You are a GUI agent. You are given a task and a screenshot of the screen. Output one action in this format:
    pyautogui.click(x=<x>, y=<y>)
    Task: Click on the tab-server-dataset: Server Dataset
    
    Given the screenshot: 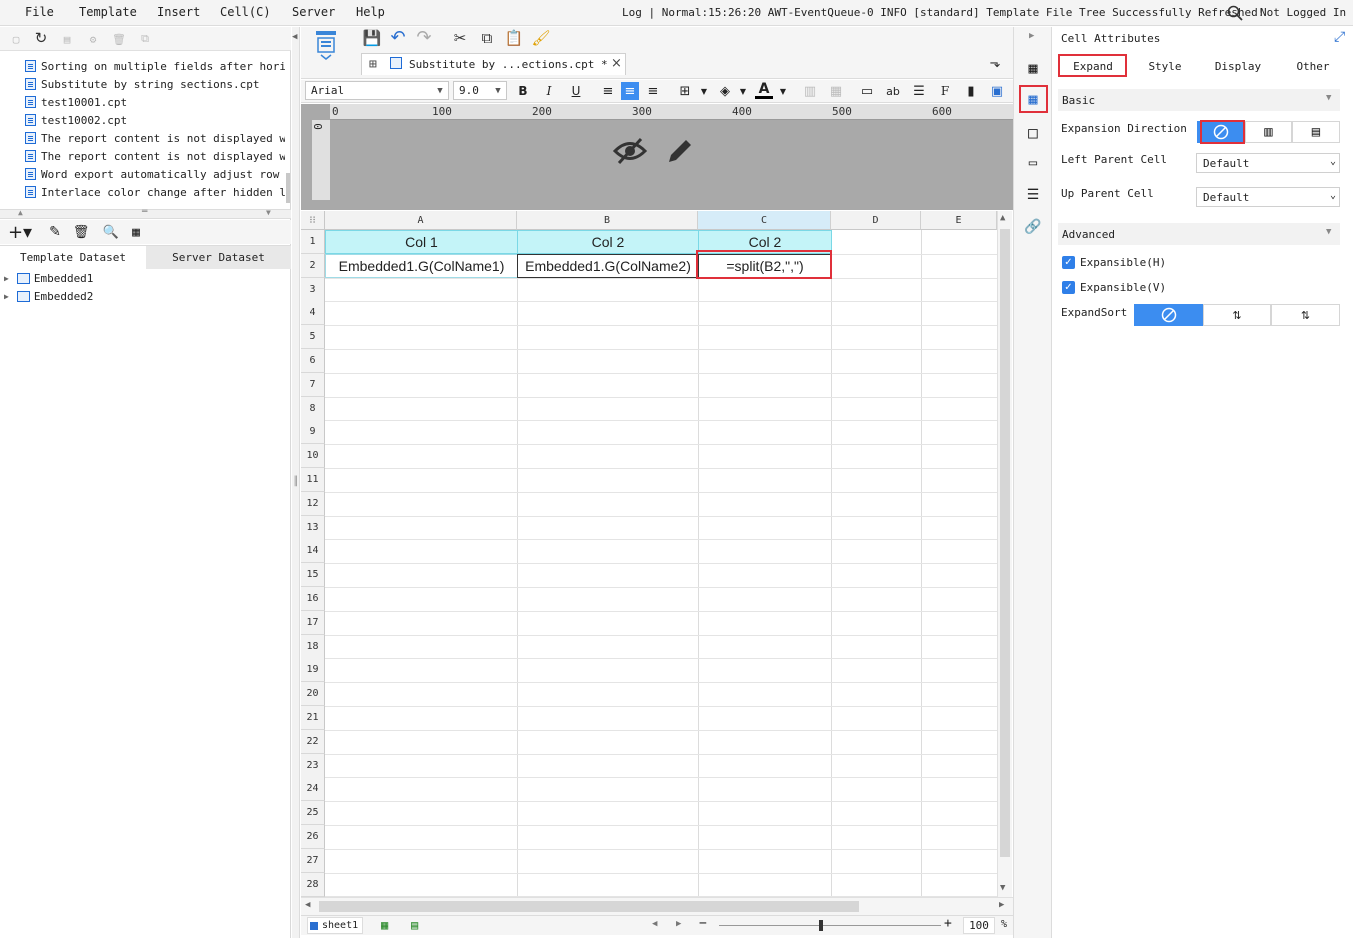 What is the action you would take?
    pyautogui.click(x=218, y=257)
    